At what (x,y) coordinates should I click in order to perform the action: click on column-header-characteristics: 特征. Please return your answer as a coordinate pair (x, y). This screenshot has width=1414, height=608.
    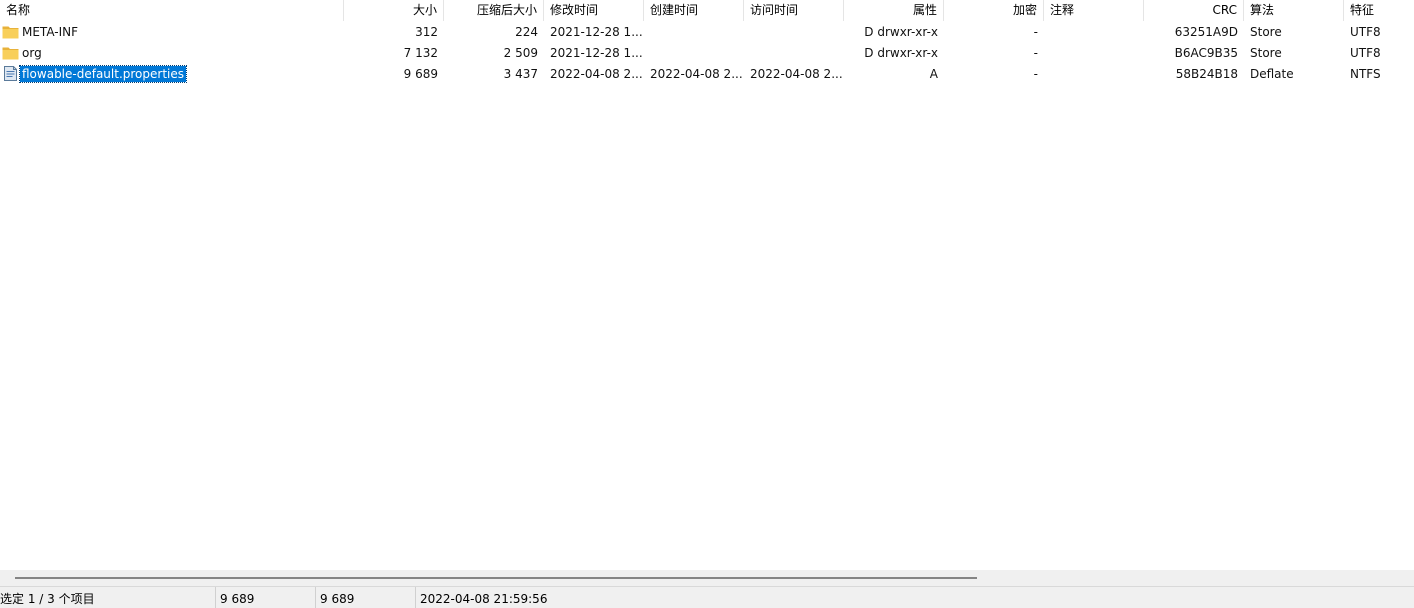
    Looking at the image, I should click on (1379, 10).